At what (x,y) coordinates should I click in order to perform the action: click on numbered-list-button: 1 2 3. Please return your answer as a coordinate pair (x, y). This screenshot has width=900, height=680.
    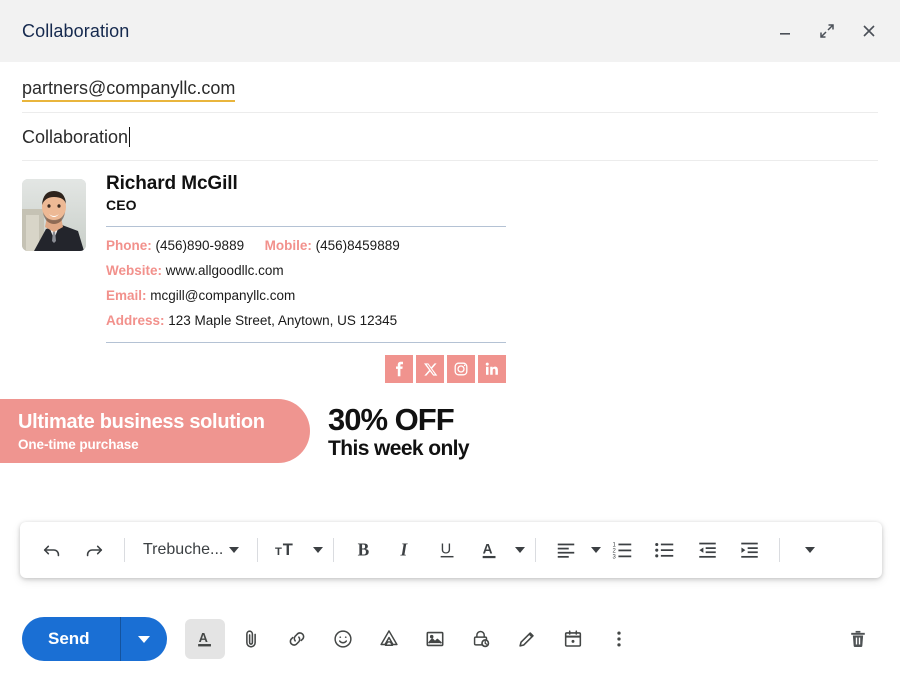
    Looking at the image, I should click on (623, 550).